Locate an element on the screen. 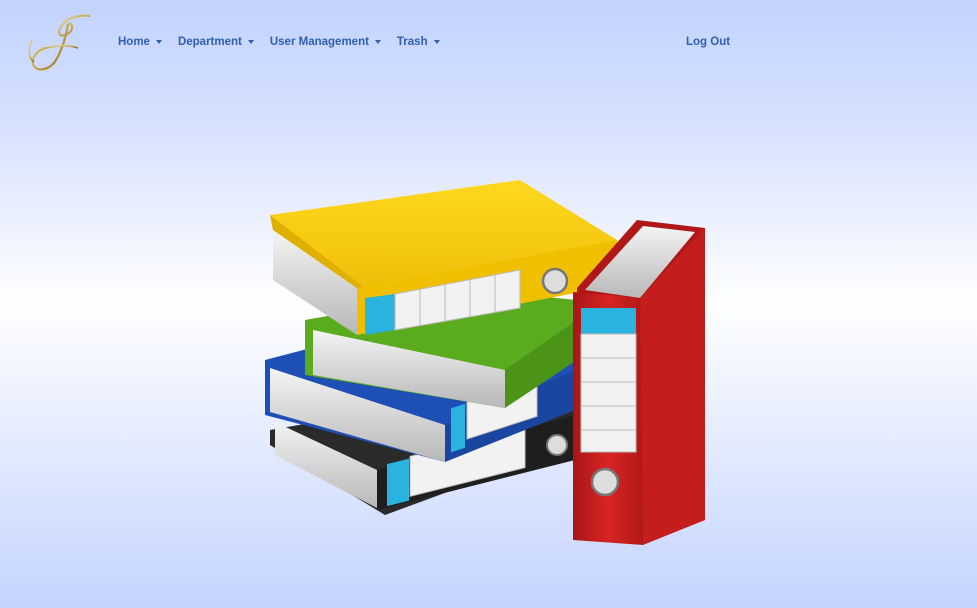  nav-user-management-label: User Management is located at coordinates (319, 42).